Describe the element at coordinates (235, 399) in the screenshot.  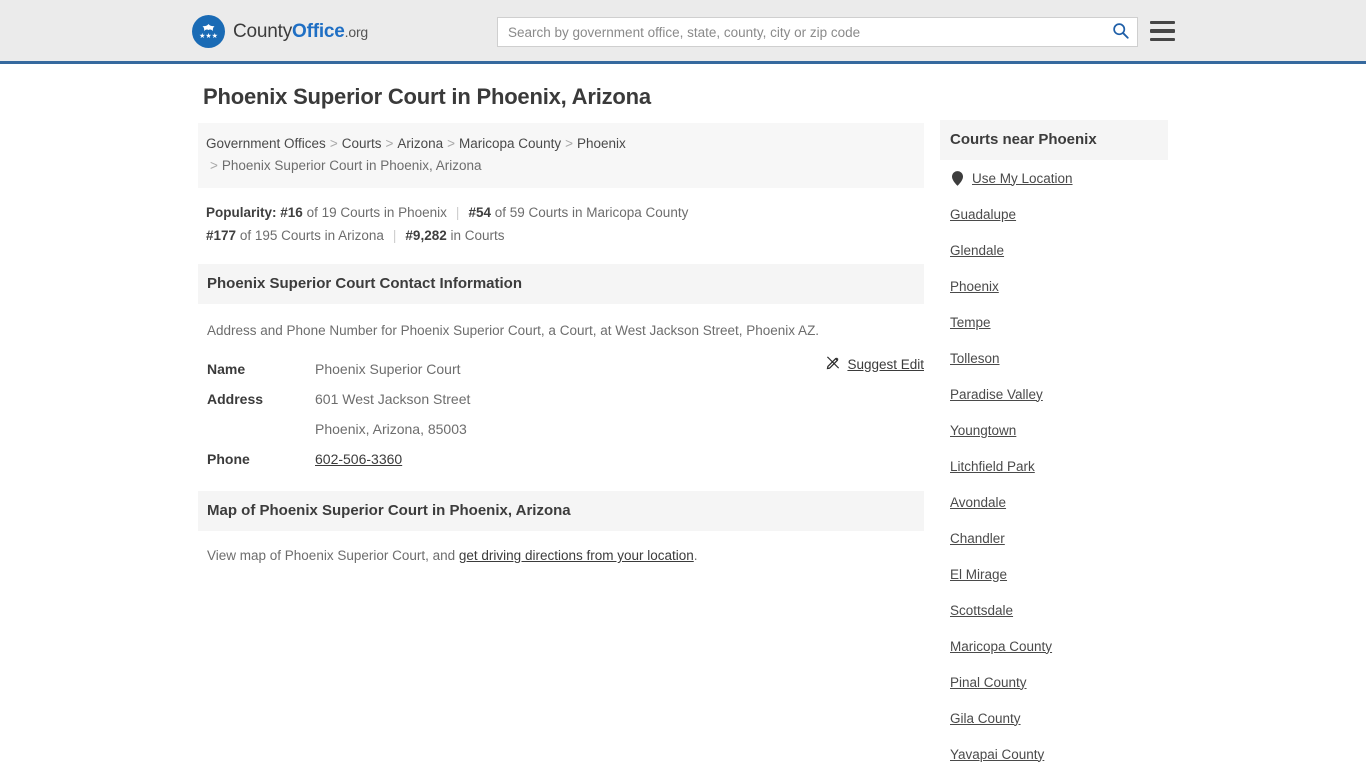
I see `detail-key: Address` at that location.